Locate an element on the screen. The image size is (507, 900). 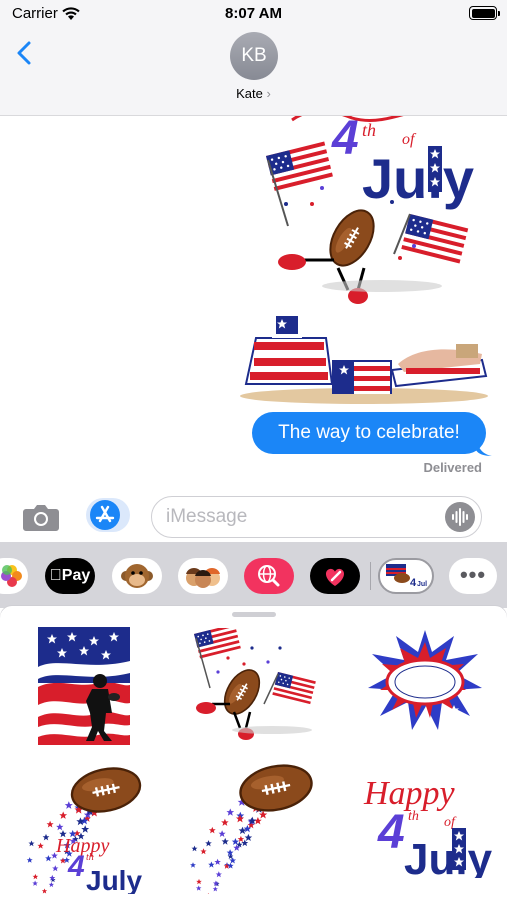
chevron-left-icon is located at coordinates (24, 53).